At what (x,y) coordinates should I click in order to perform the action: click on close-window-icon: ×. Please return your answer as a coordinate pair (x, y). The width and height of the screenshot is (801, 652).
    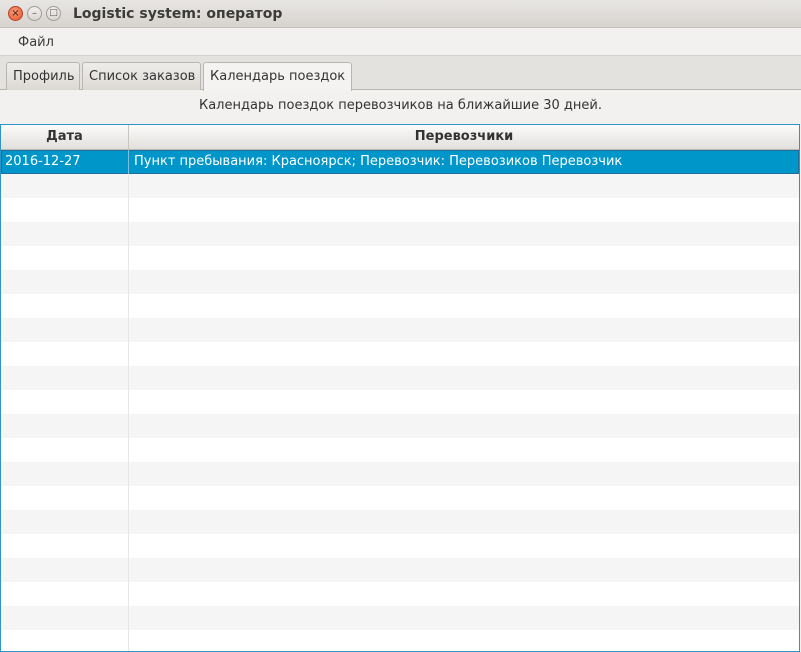
    Looking at the image, I should click on (15, 13).